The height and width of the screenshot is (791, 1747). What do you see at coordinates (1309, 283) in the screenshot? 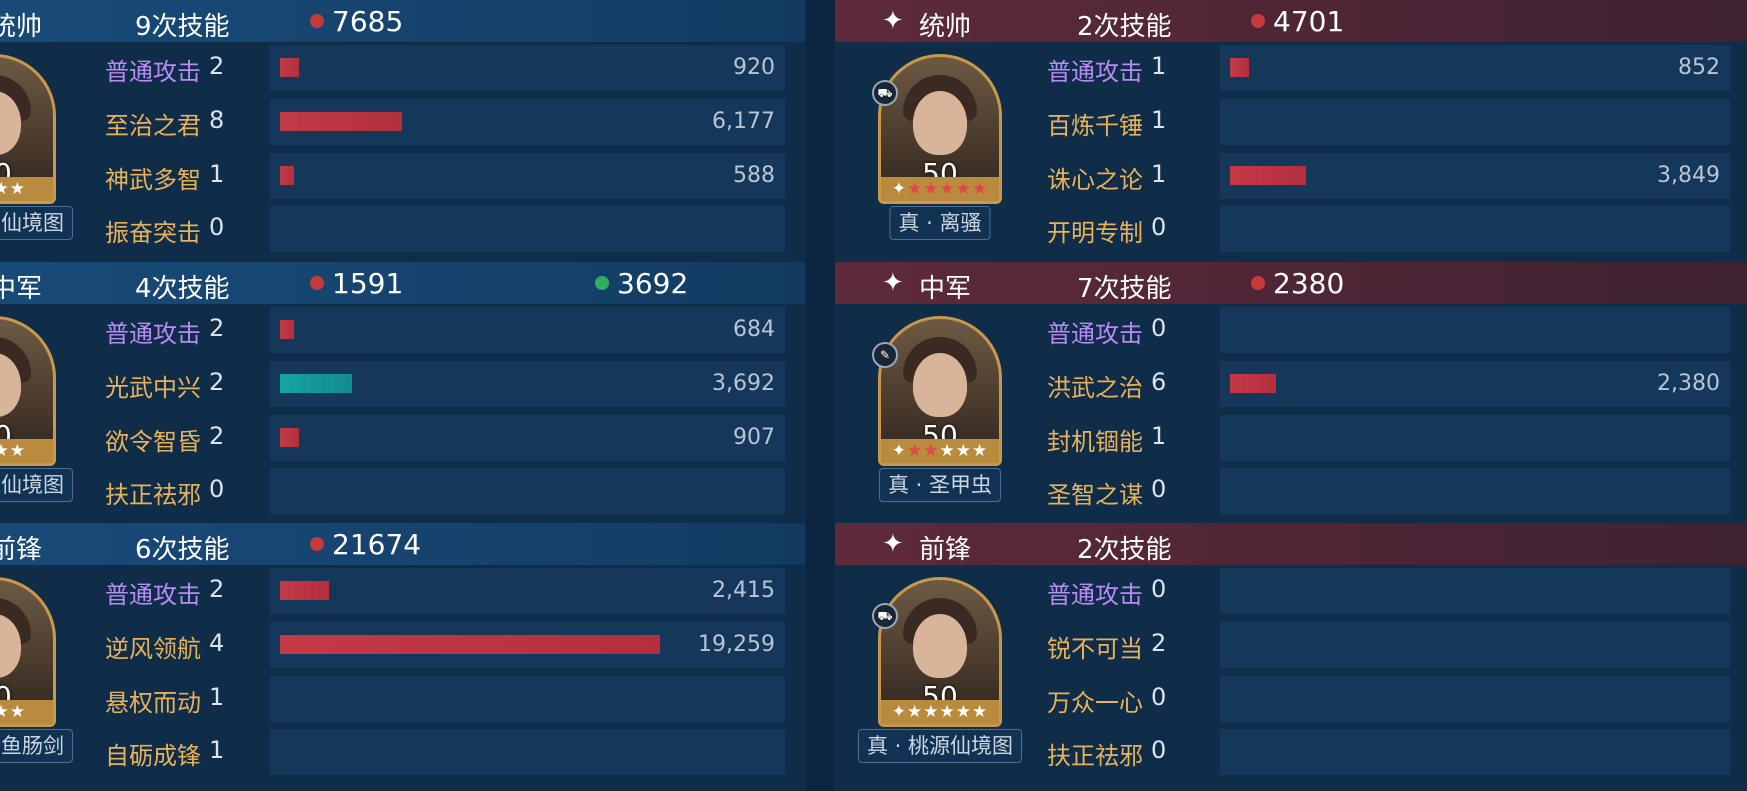
I see `damage-total: 2380` at bounding box center [1309, 283].